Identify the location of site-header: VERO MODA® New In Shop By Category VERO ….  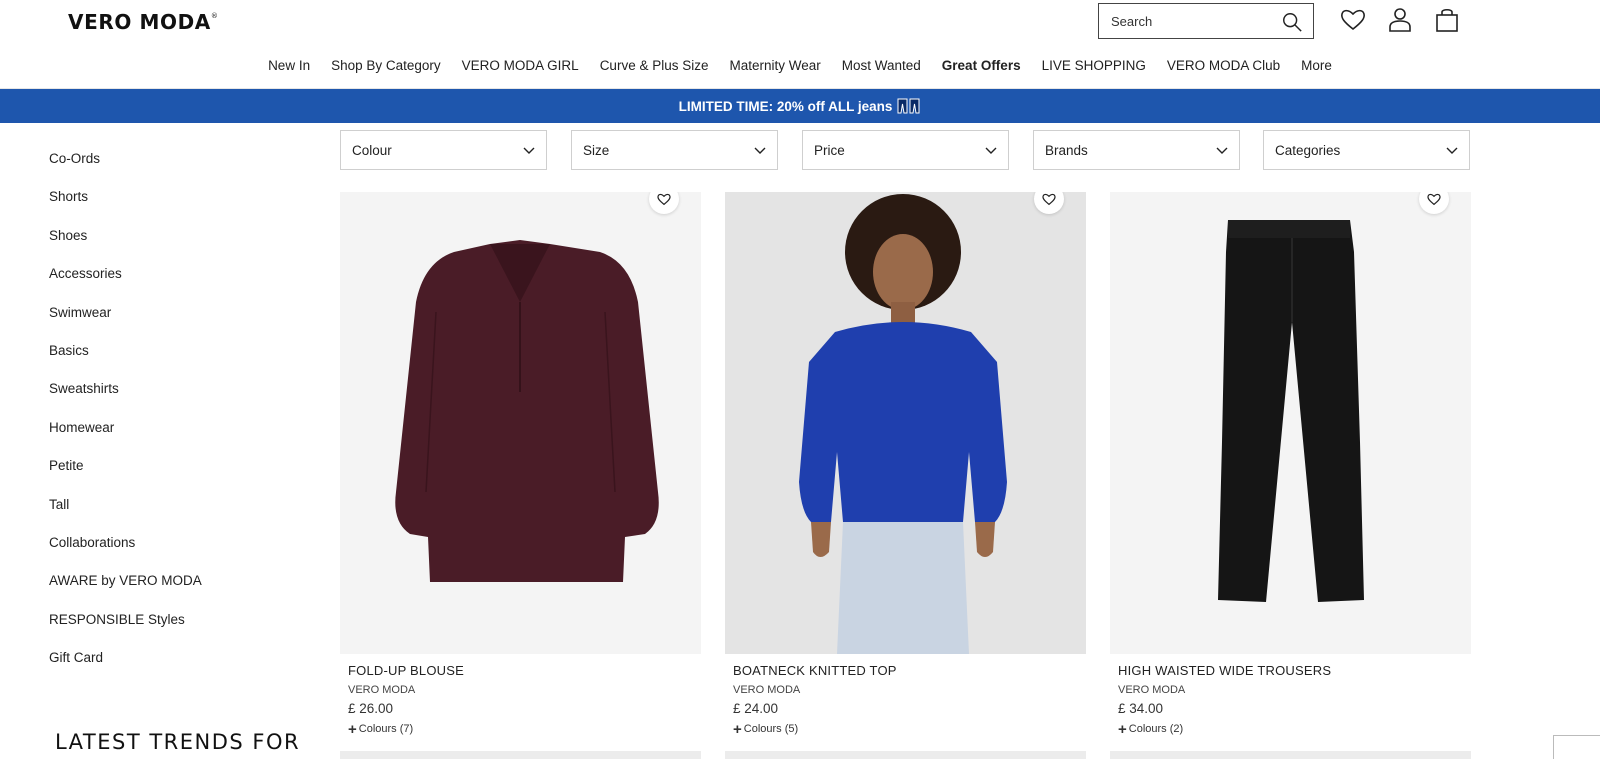
(800, 44).